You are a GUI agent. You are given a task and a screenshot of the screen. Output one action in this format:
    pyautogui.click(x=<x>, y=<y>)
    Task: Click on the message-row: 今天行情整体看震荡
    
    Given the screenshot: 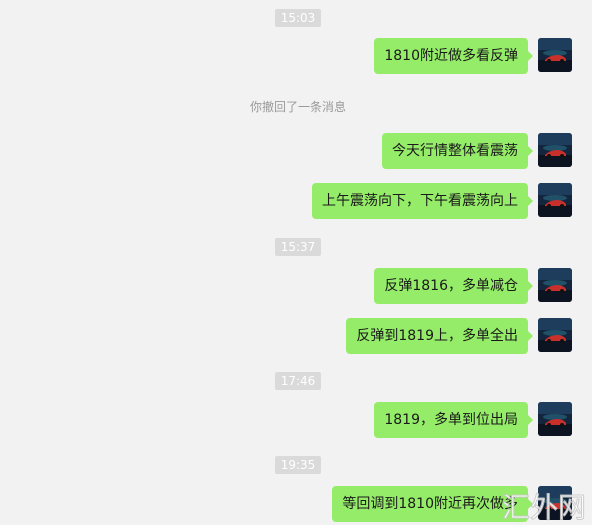 What is the action you would take?
    pyautogui.click(x=477, y=151)
    